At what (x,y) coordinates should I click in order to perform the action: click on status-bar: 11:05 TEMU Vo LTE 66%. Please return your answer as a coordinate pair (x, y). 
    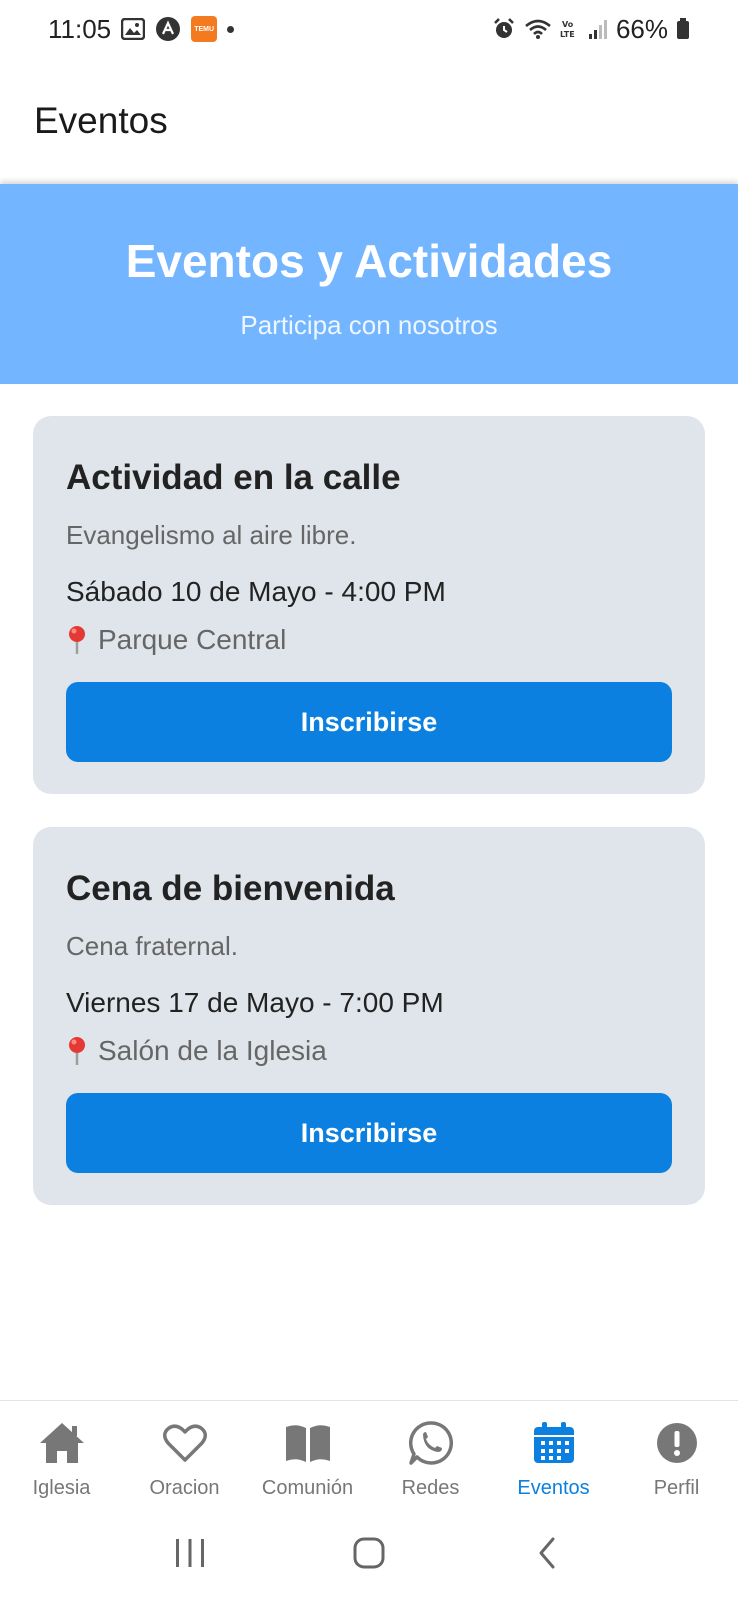
    Looking at the image, I should click on (369, 29).